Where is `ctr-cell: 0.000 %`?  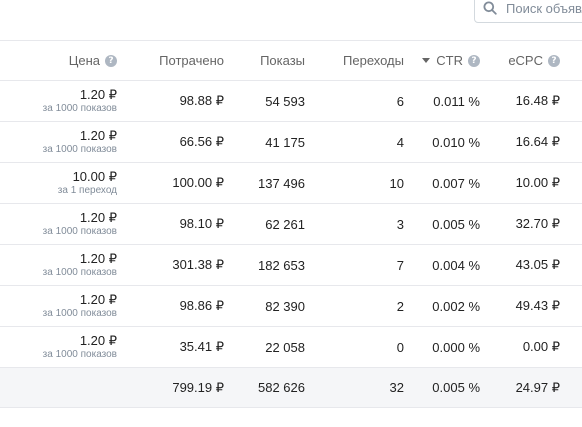
ctr-cell: 0.000 % is located at coordinates (456, 347).